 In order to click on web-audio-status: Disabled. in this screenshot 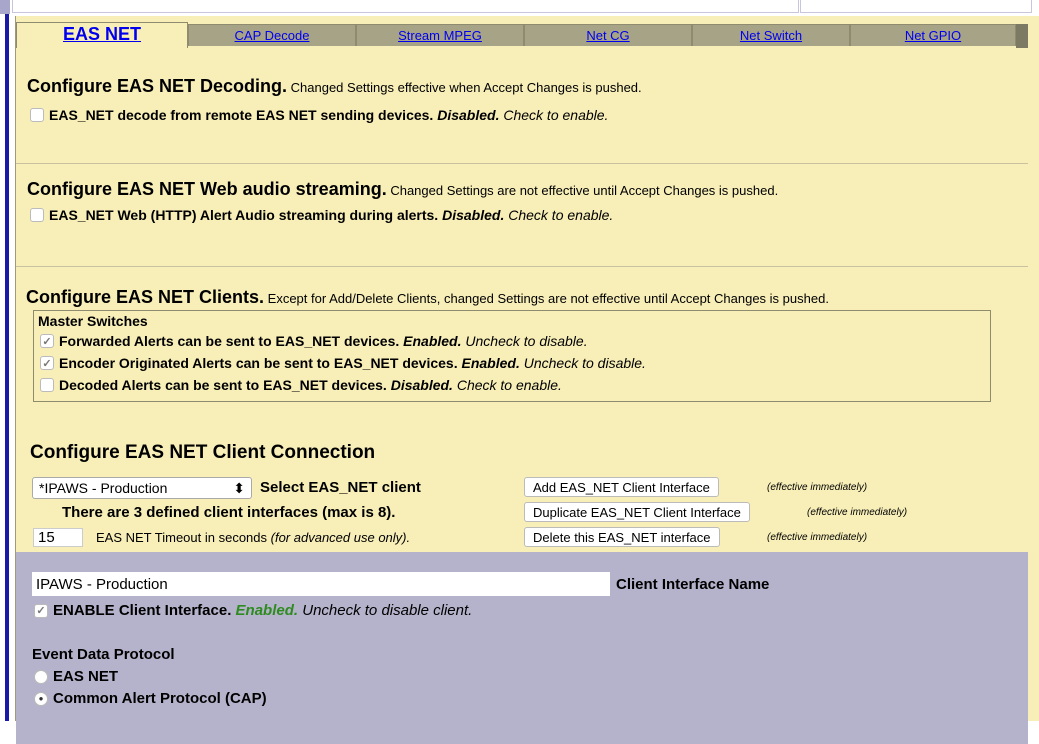, I will do `click(473, 215)`.